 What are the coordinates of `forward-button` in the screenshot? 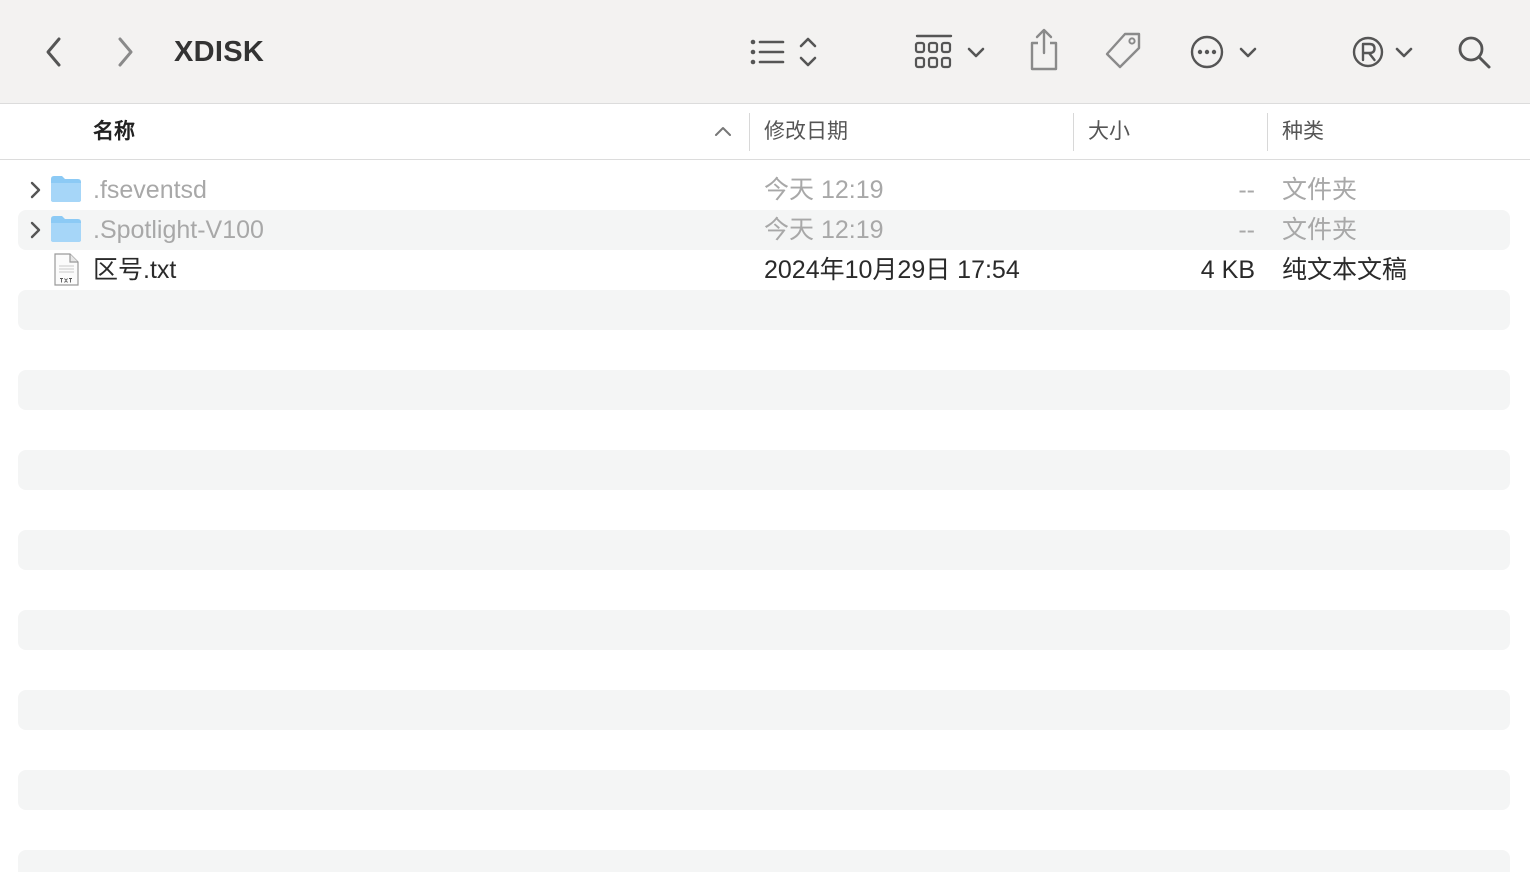 It's located at (125, 52).